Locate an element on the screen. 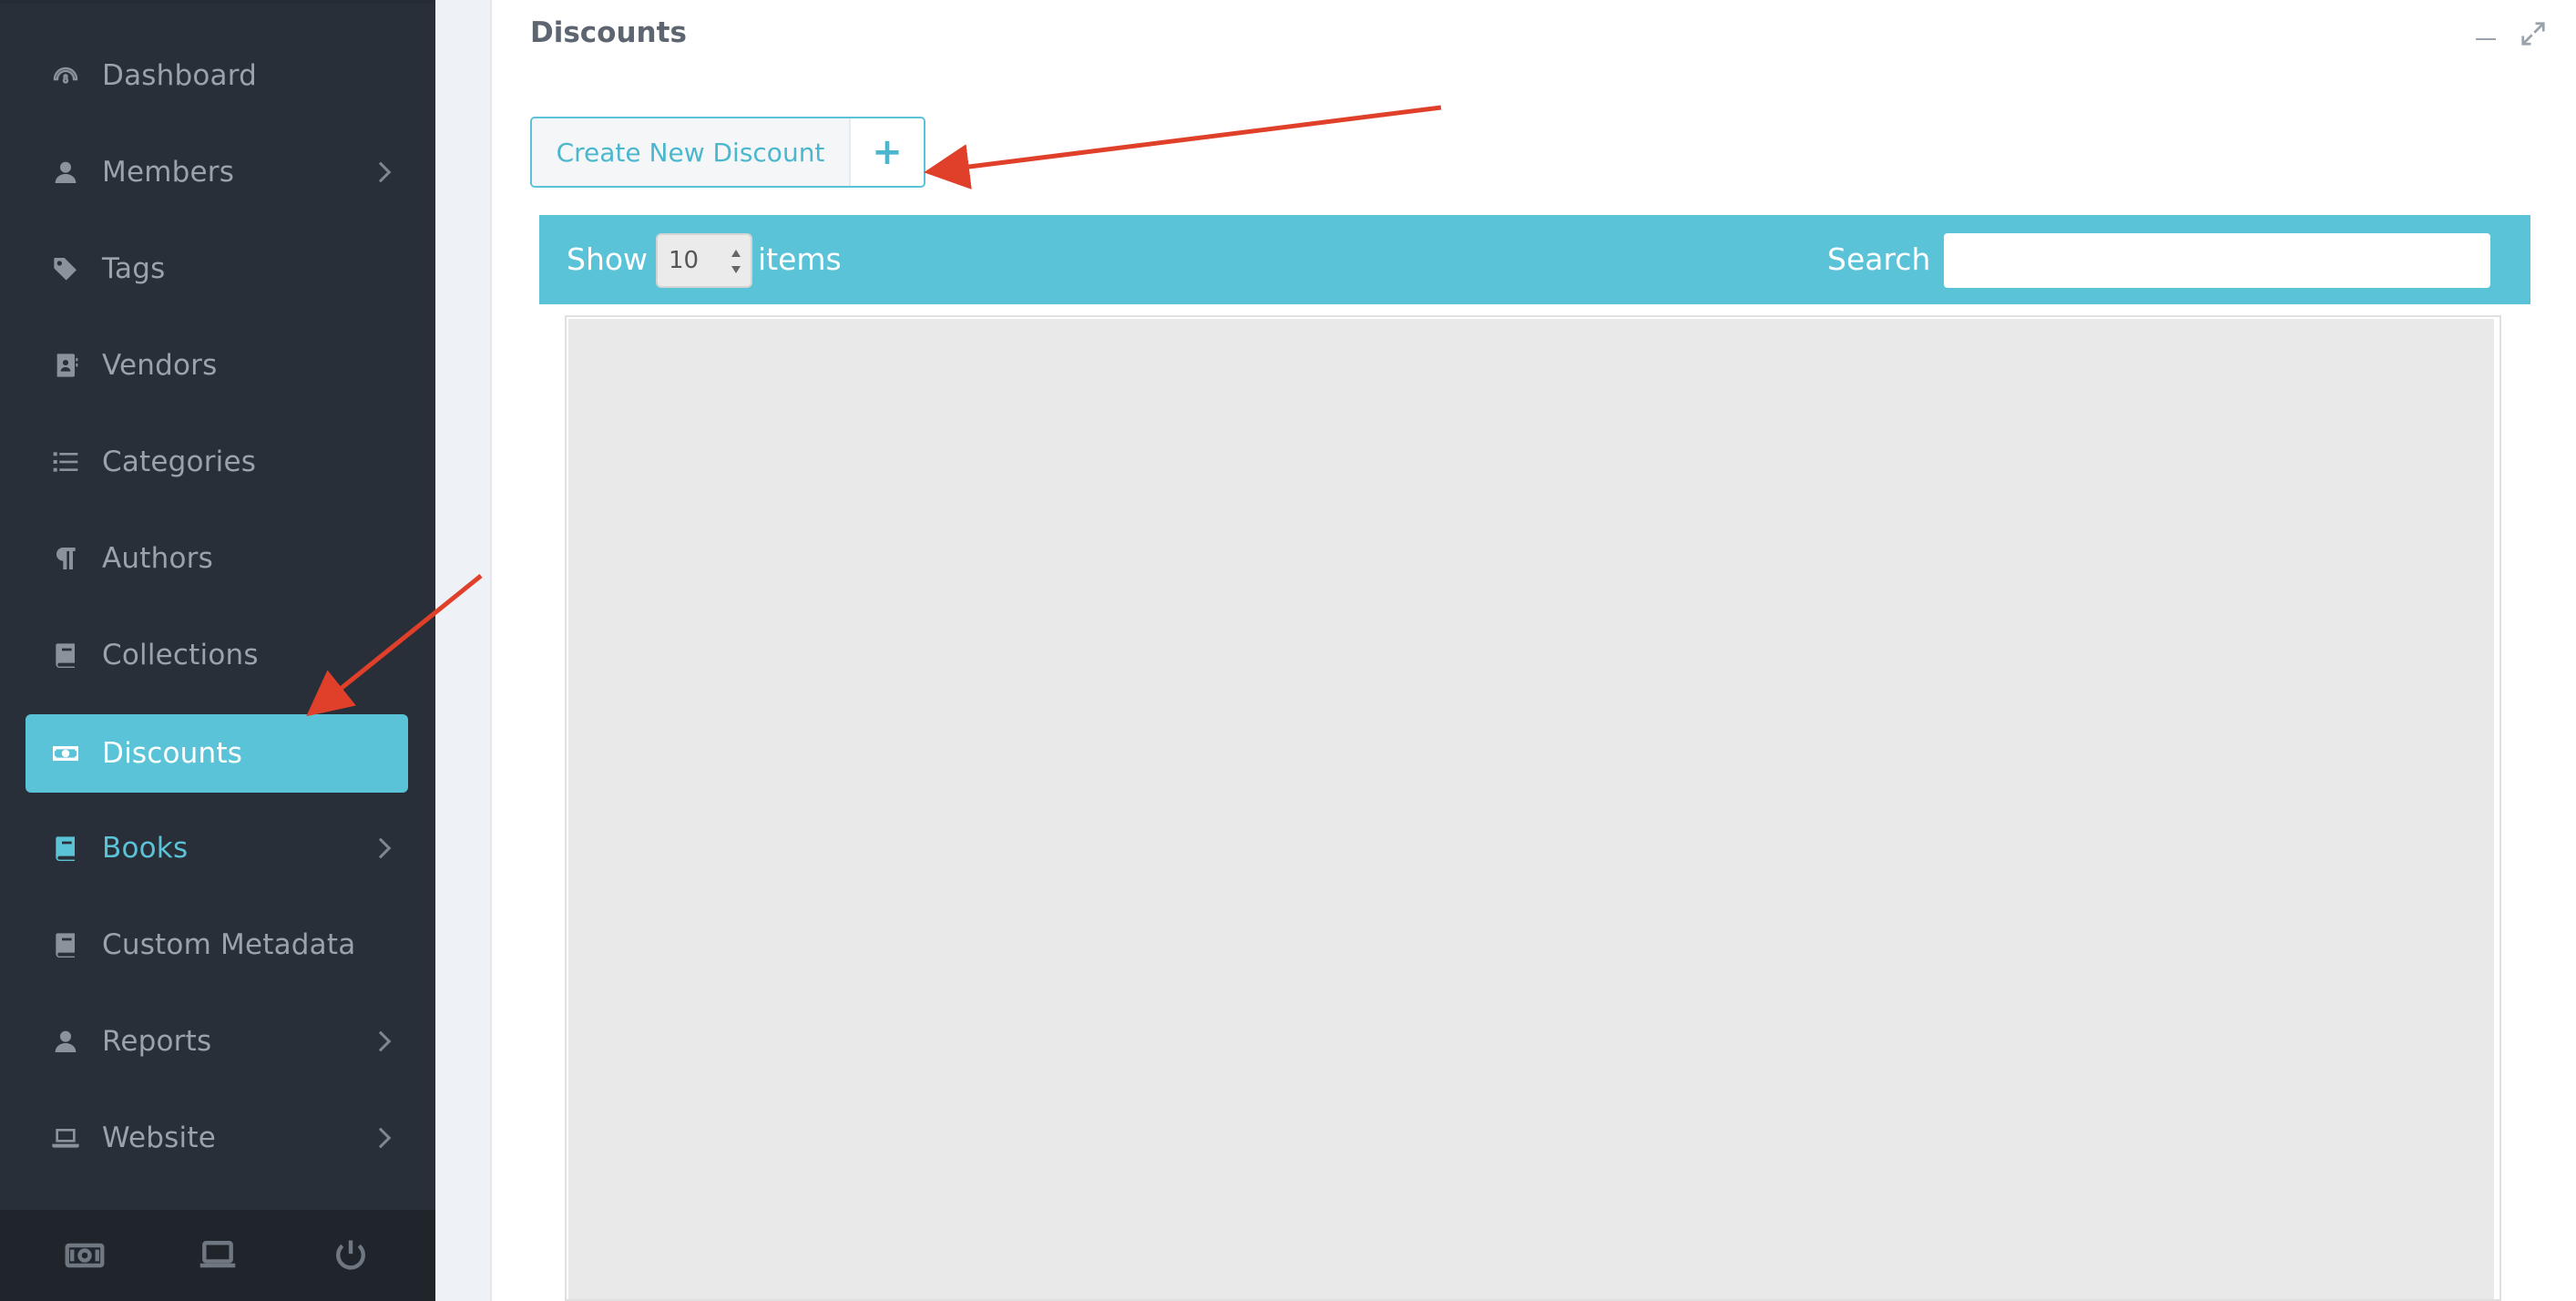  sidebar-item-label: Vendors is located at coordinates (160, 365).